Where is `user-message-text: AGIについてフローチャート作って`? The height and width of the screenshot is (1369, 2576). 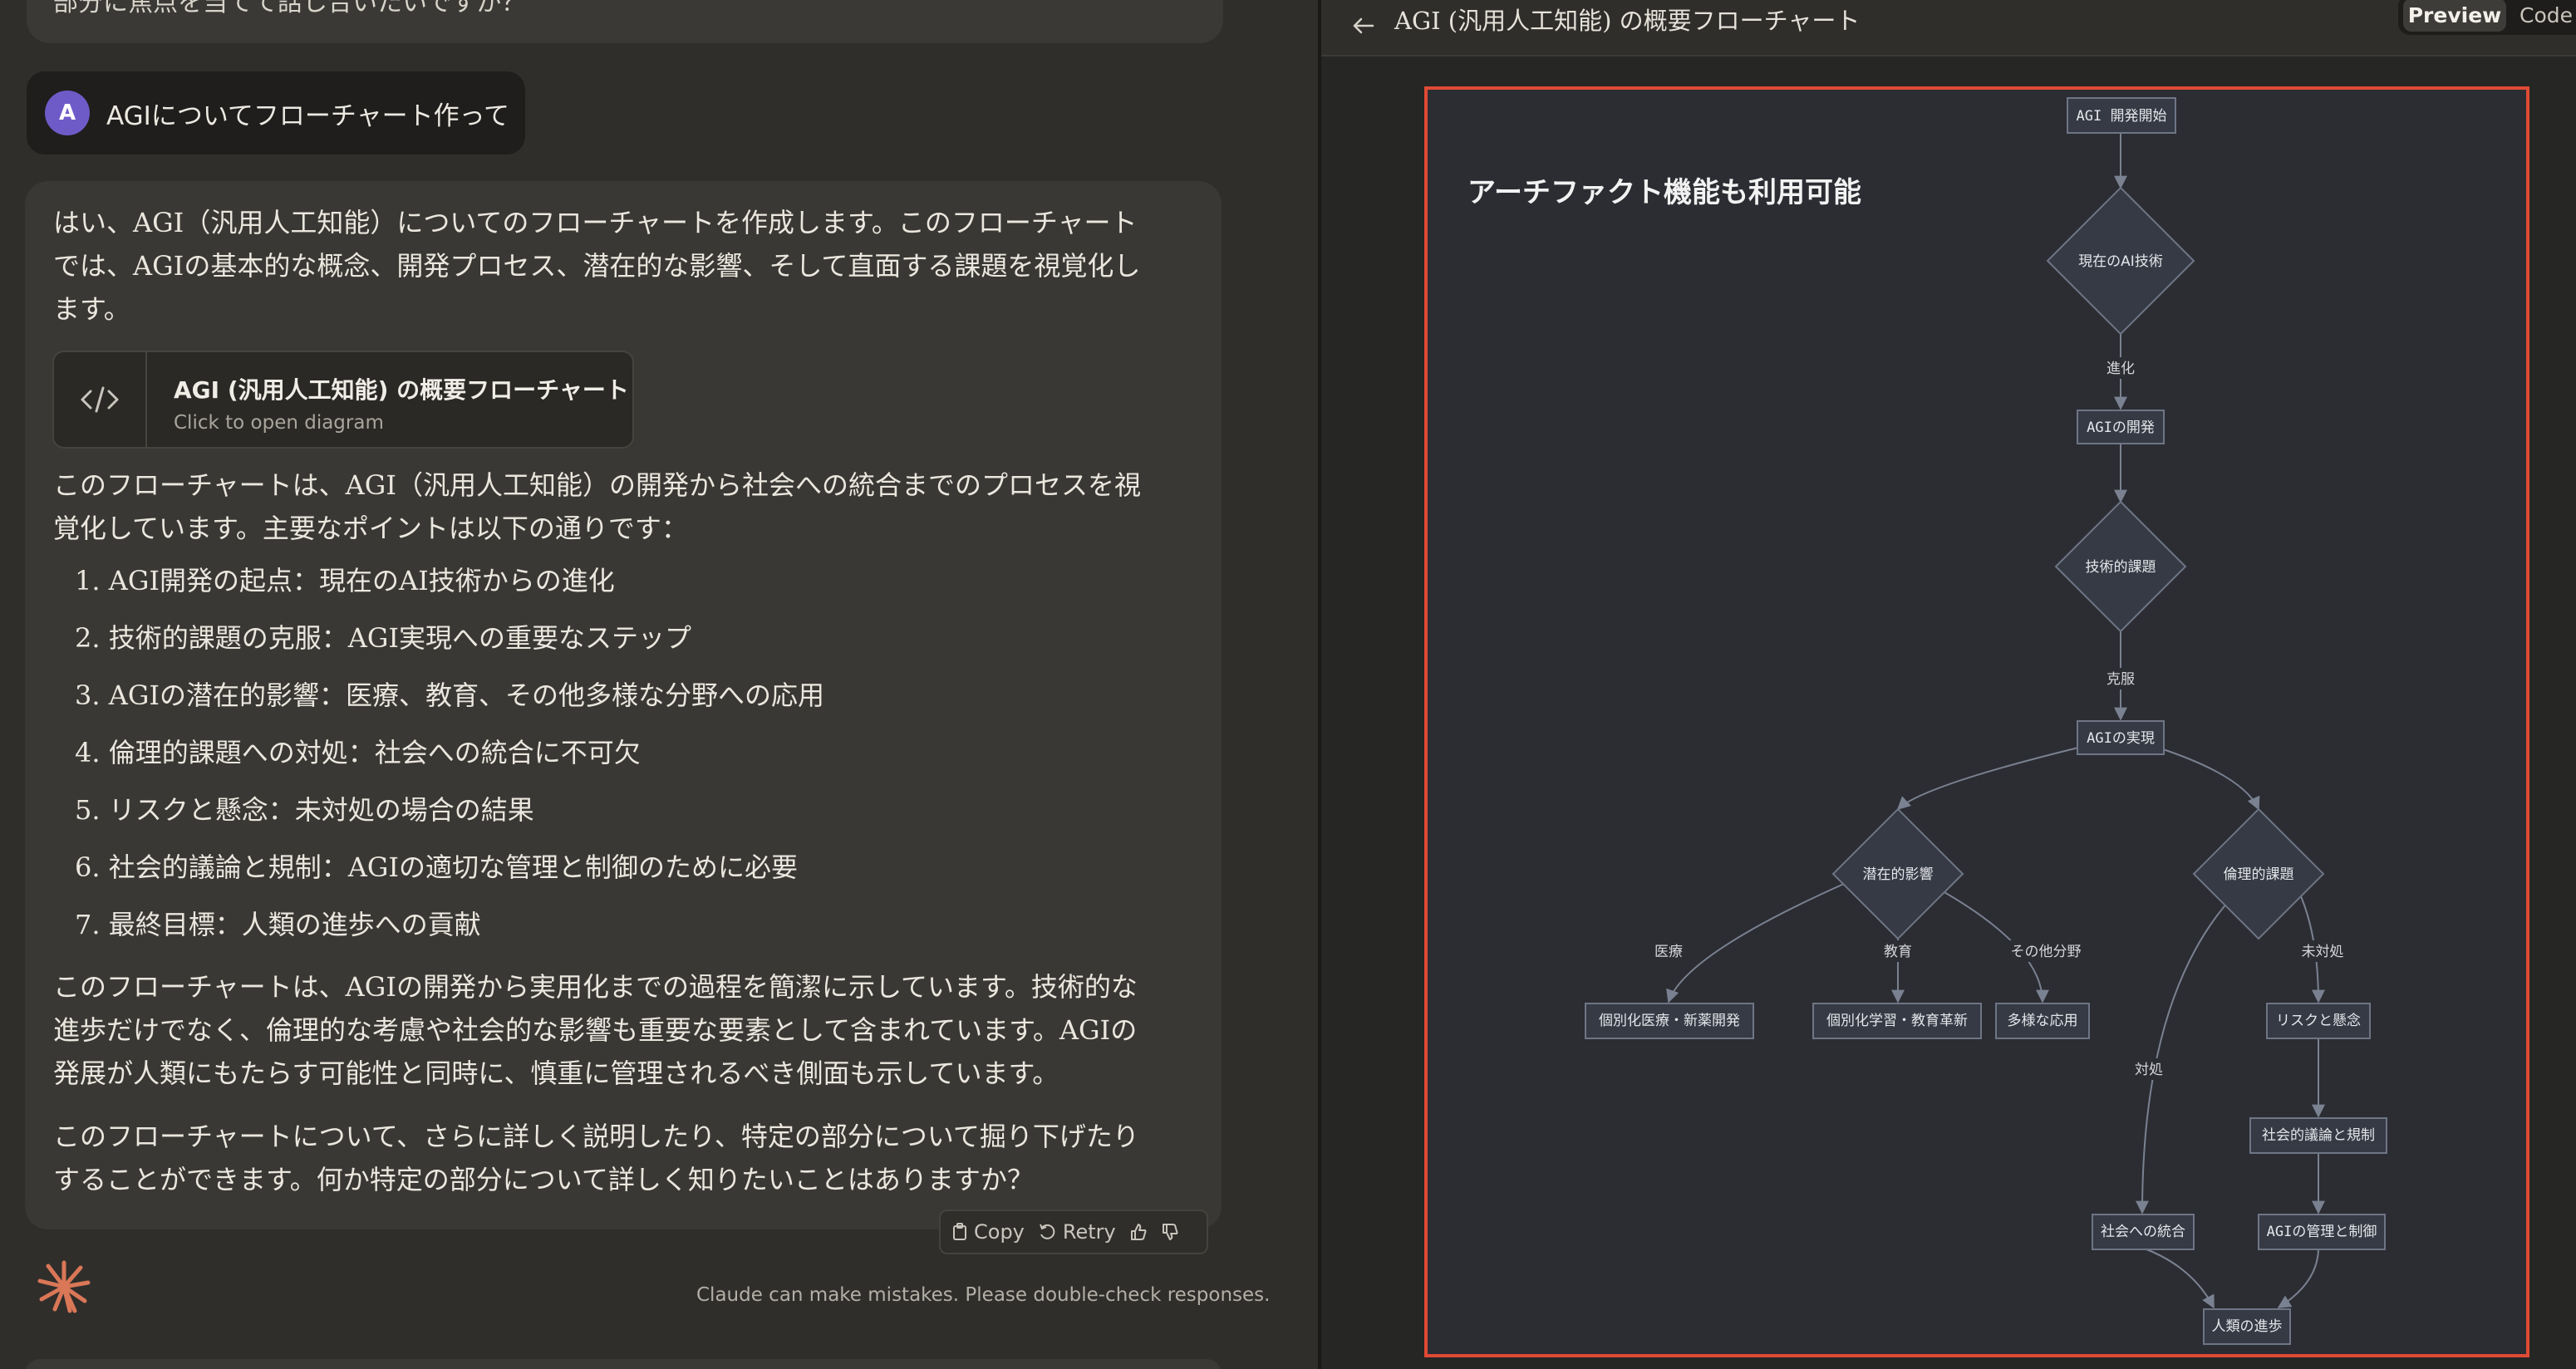
user-message-text: AGIについてフローチャート作って is located at coordinates (308, 116).